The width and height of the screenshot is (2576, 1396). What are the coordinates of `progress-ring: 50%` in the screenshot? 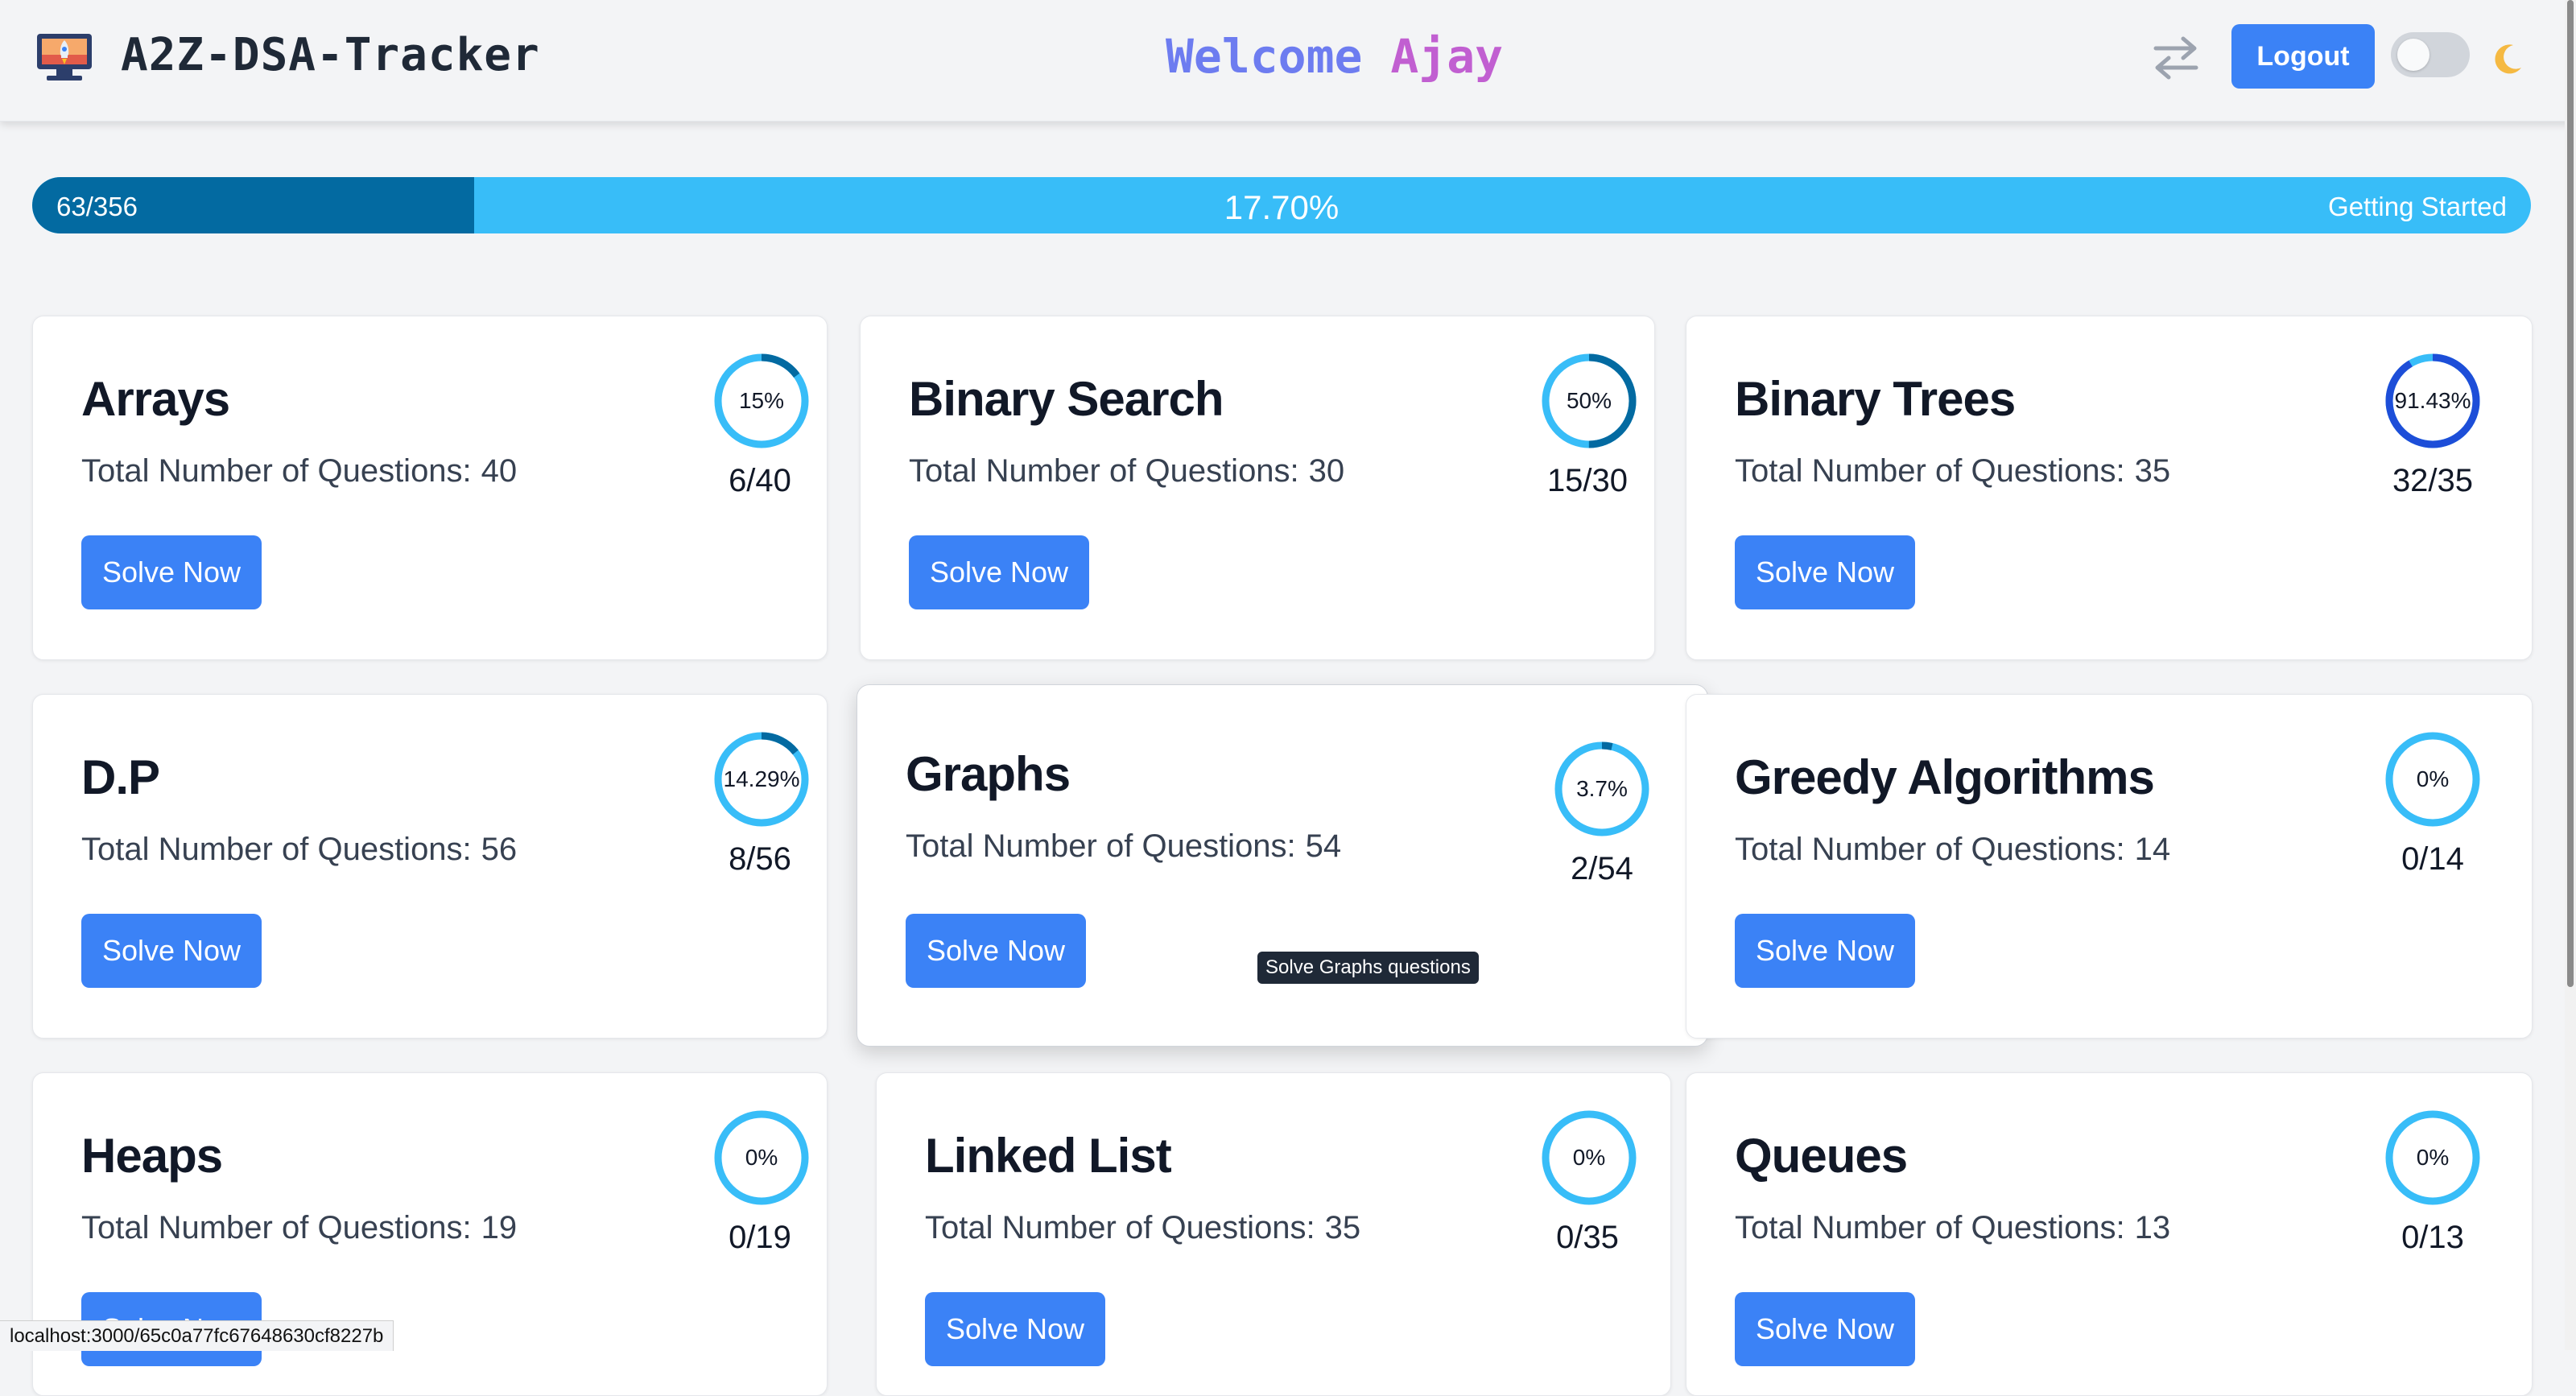 It's located at (1589, 401).